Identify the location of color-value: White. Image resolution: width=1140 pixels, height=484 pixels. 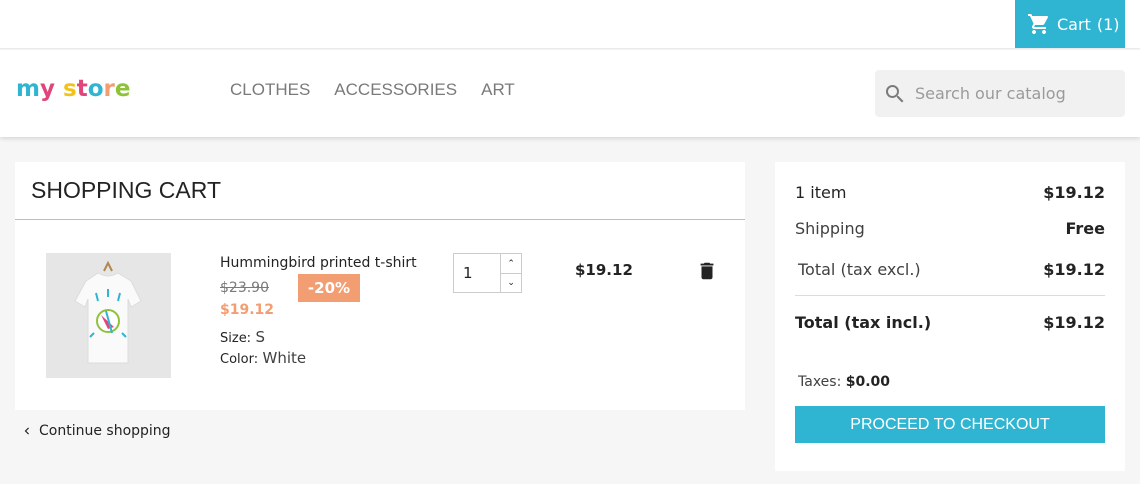
(284, 358).